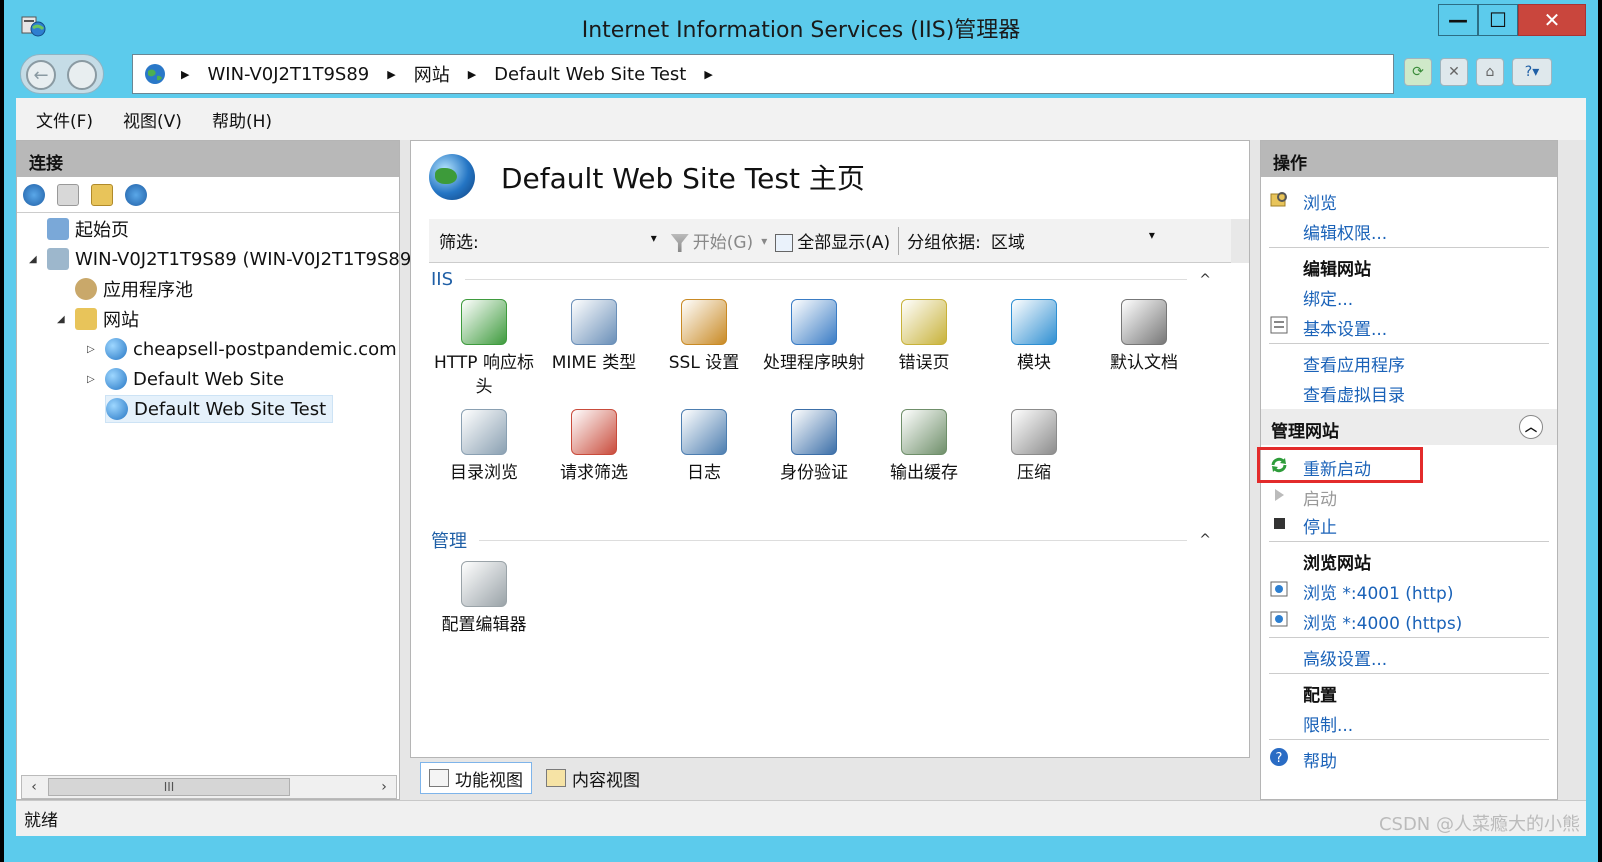  What do you see at coordinates (86, 289) in the screenshot?
I see `application-pools-icon` at bounding box center [86, 289].